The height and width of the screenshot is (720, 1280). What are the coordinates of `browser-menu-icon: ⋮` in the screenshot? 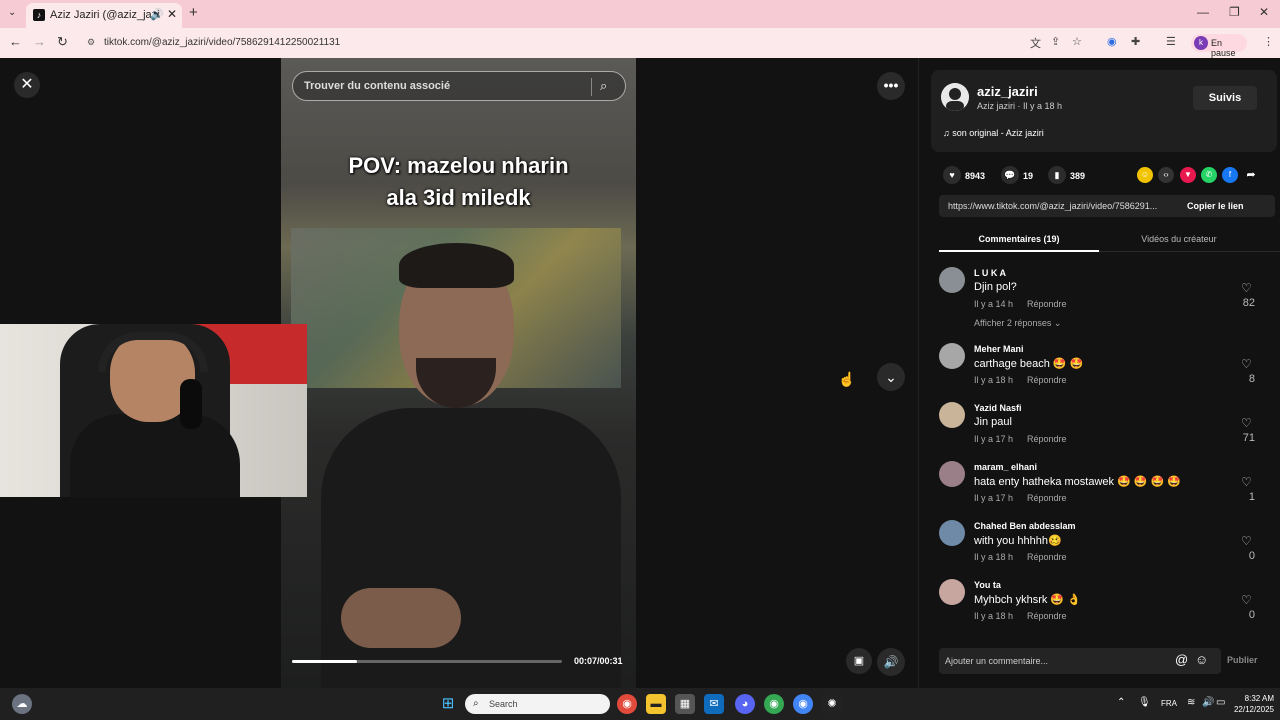 It's located at (1268, 41).